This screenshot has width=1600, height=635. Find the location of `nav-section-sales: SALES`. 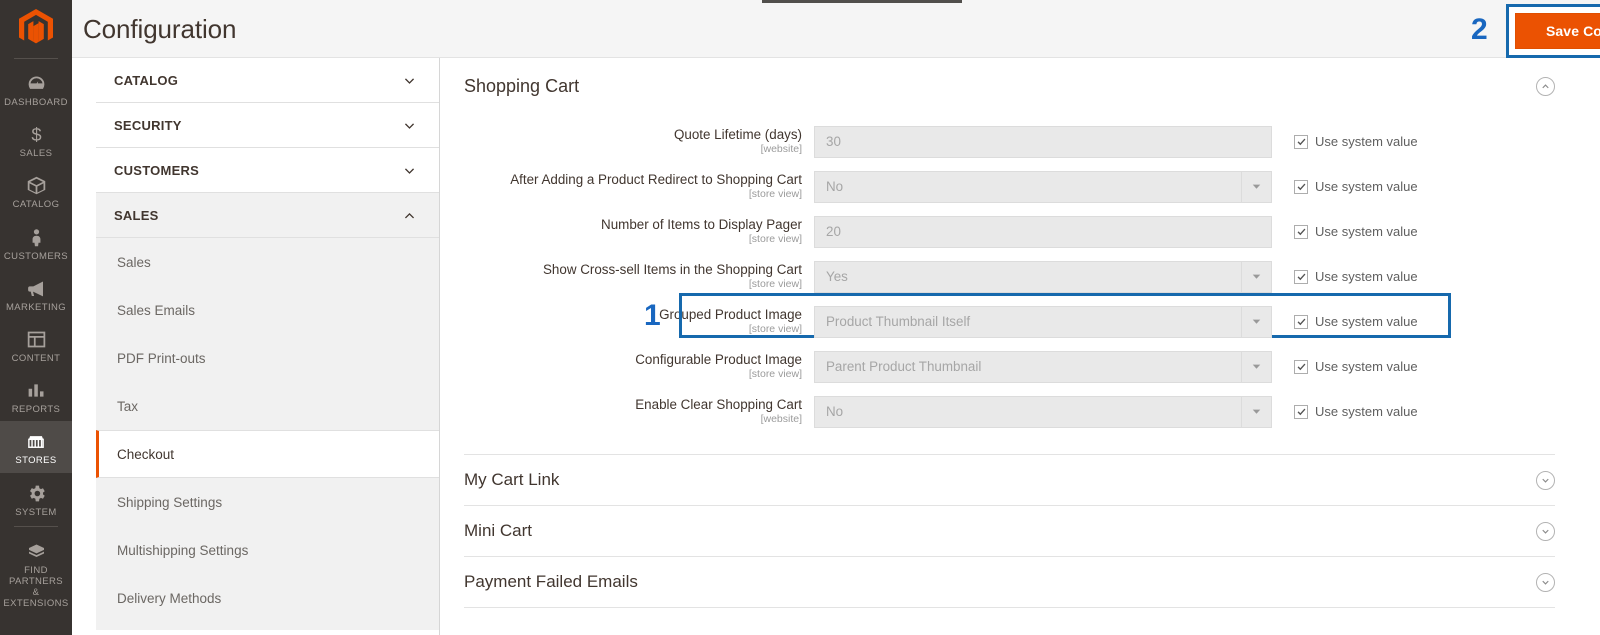

nav-section-sales: SALES is located at coordinates (267, 215).